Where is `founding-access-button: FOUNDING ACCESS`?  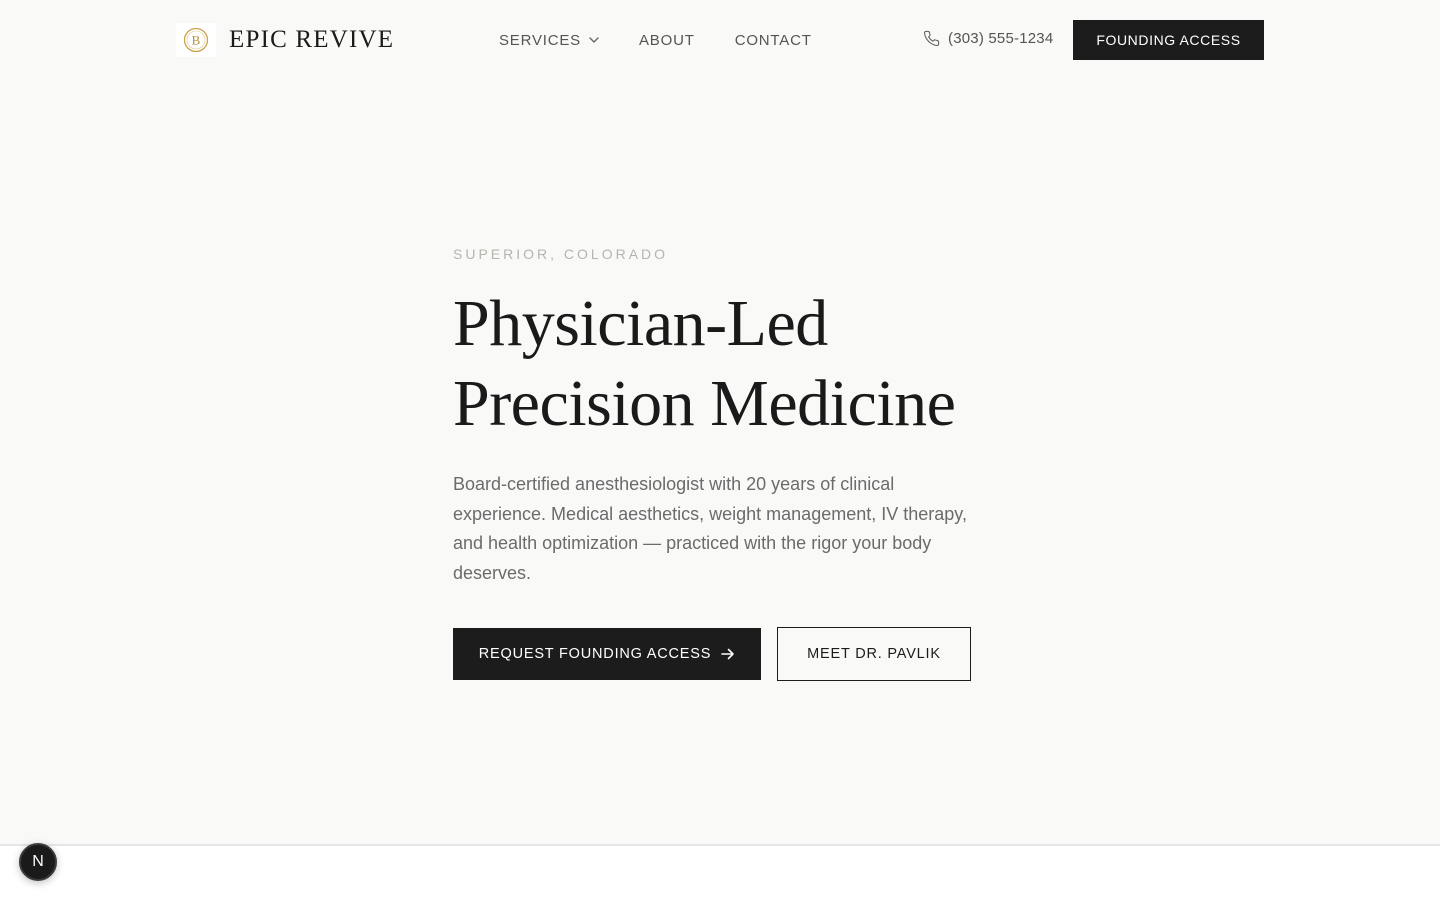 founding-access-button: FOUNDING ACCESS is located at coordinates (1168, 40).